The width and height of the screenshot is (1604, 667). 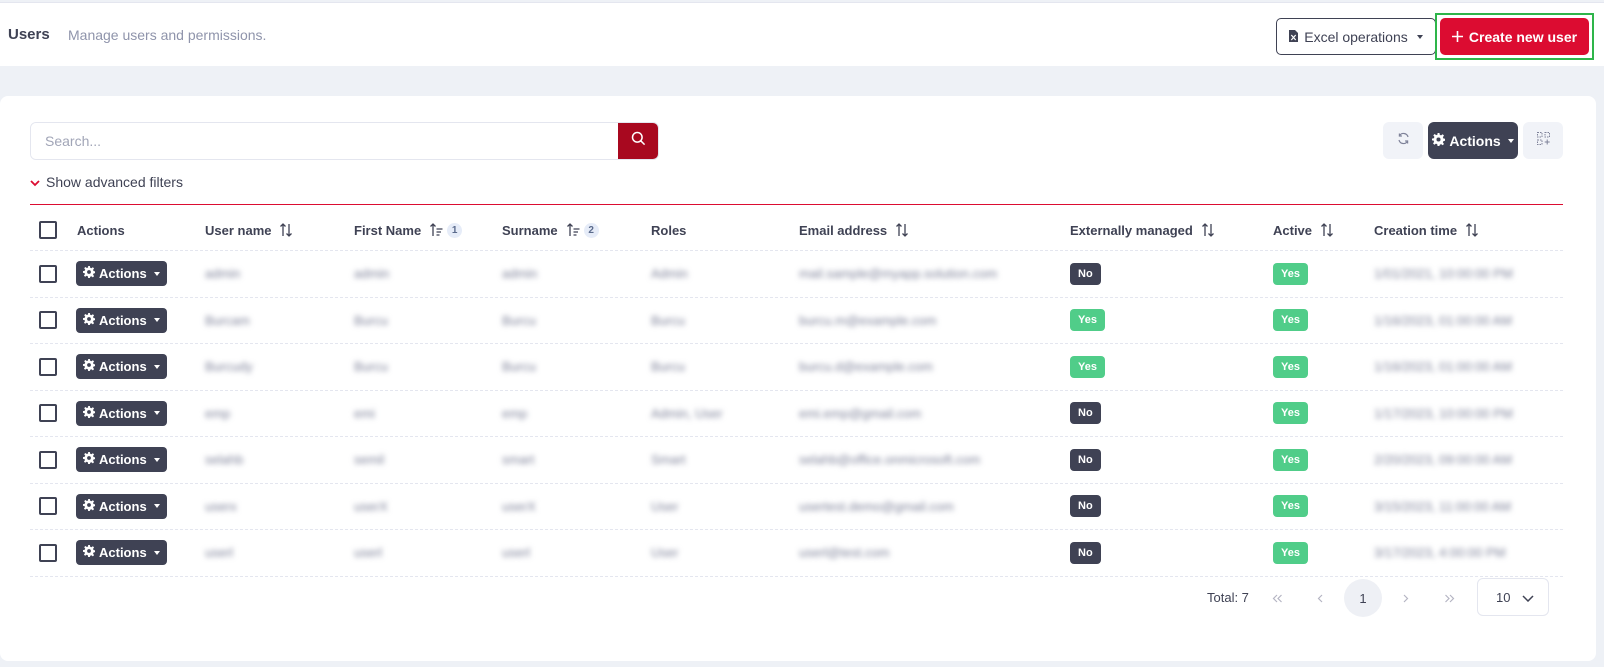 I want to click on user-name-cell: selahb, so click(x=224, y=460).